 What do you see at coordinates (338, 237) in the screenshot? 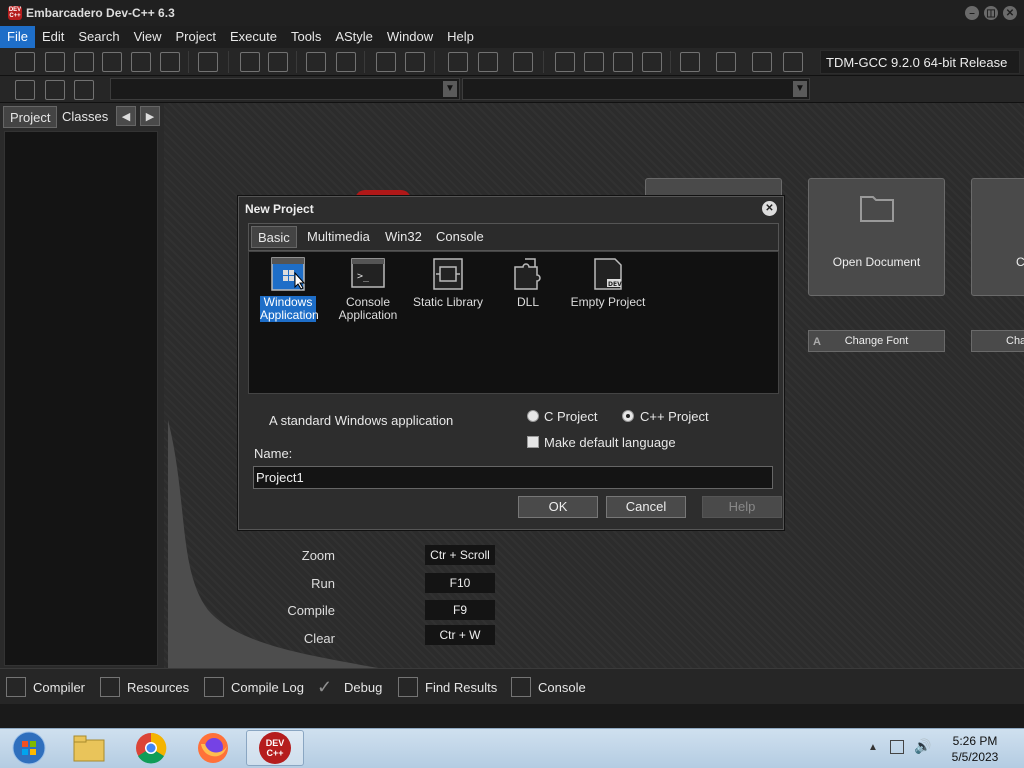
I see `tab-multimedia: Multimedia` at bounding box center [338, 237].